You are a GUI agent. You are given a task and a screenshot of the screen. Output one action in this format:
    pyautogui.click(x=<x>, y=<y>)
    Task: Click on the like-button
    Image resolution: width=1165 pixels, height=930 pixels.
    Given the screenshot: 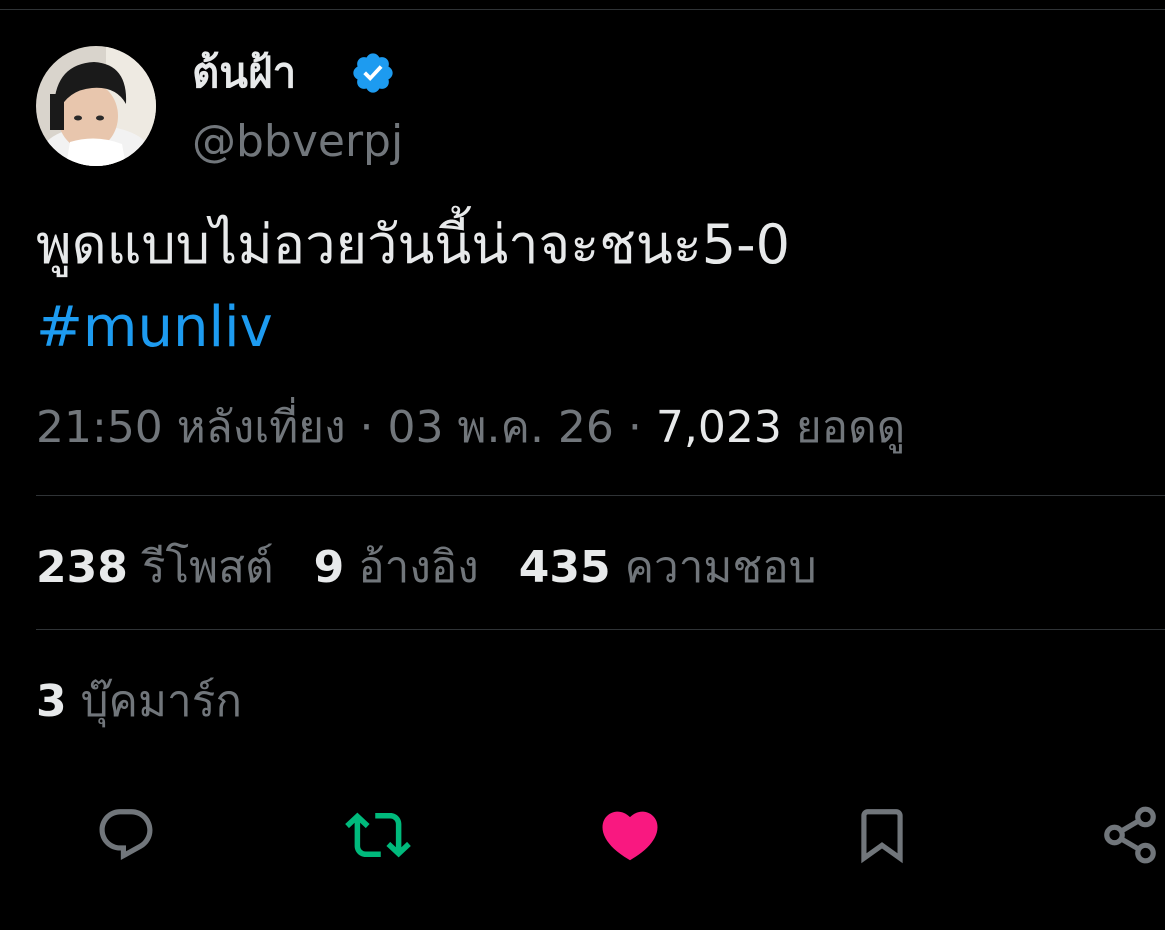 What is the action you would take?
    pyautogui.click(x=630, y=835)
    